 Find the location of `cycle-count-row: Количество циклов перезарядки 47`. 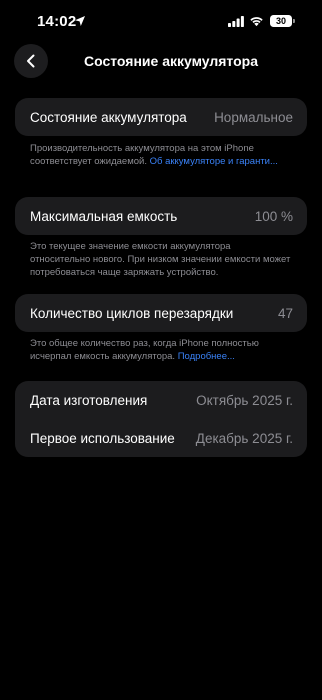

cycle-count-row: Количество циклов перезарядки 47 is located at coordinates (161, 313).